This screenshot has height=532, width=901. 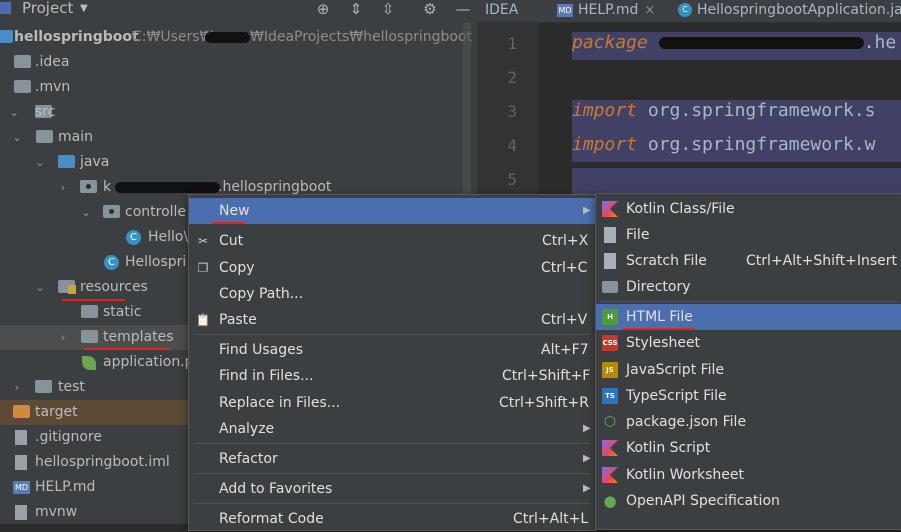 What do you see at coordinates (748, 343) in the screenshot?
I see `menu-item-stylesheet: CSS Stylesheet` at bounding box center [748, 343].